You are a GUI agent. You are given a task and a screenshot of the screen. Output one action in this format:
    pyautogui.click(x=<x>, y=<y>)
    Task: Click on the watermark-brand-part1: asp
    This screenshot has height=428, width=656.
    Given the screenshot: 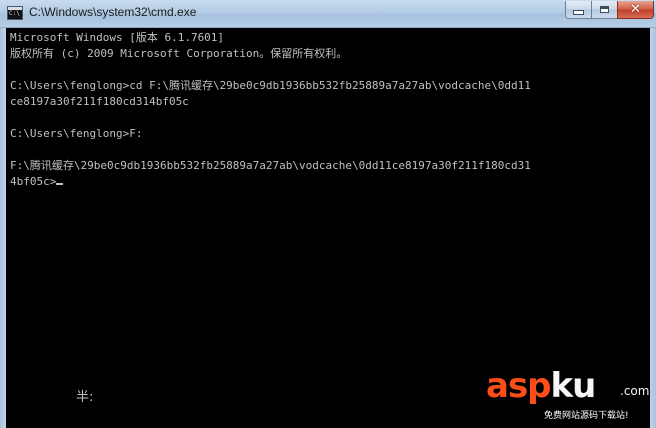 What is the action you would take?
    pyautogui.click(x=519, y=386)
    